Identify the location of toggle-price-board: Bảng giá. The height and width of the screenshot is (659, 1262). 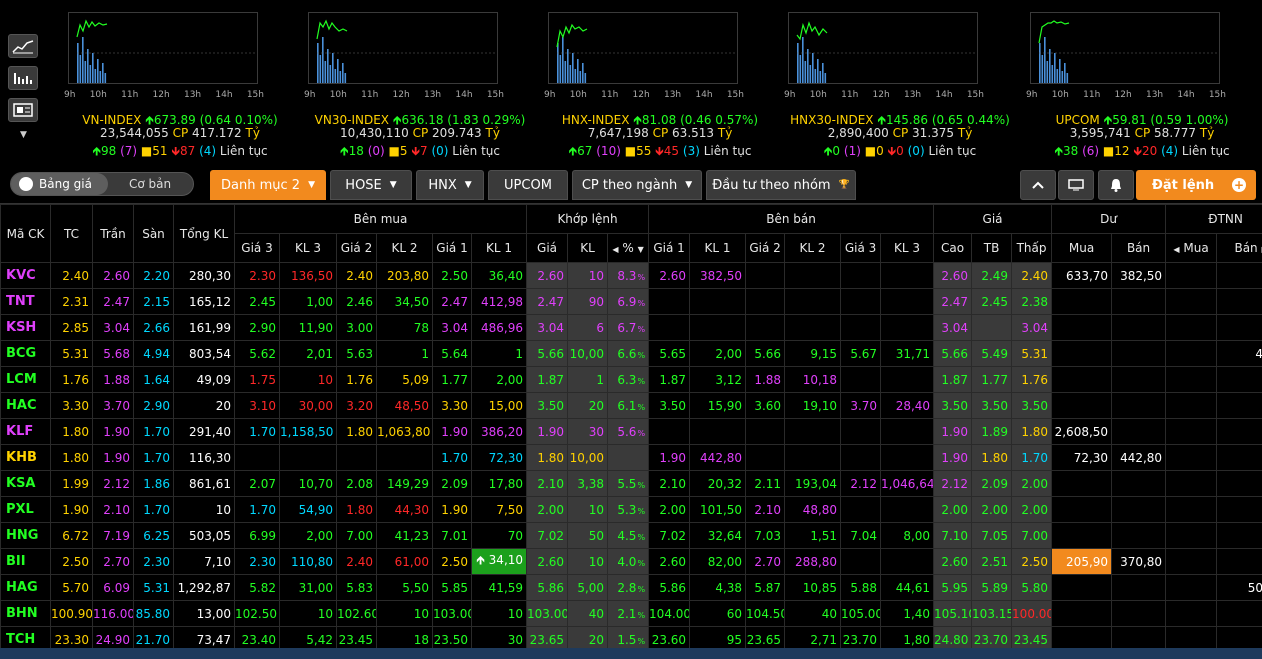
(59, 184).